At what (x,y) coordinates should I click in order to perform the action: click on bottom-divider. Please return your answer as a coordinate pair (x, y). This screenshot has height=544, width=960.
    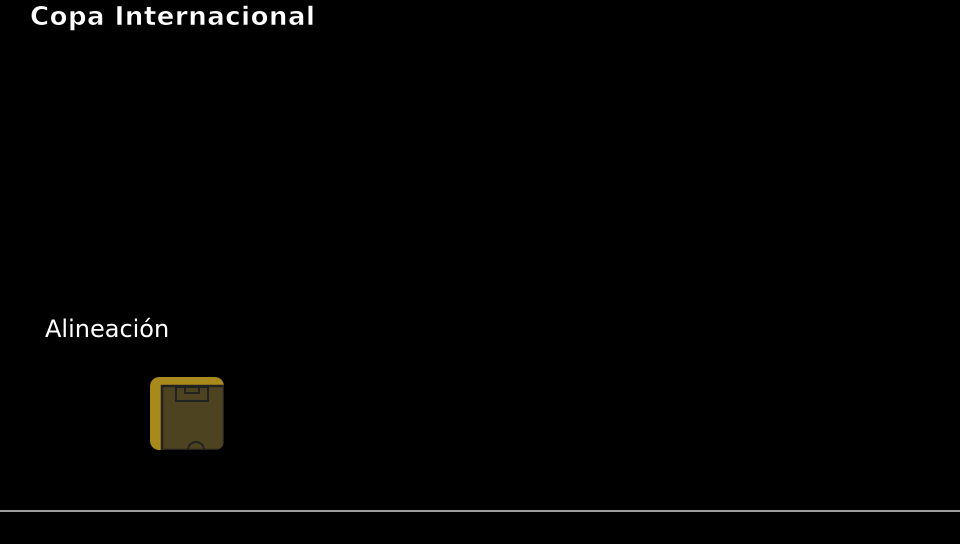
    Looking at the image, I should click on (480, 511).